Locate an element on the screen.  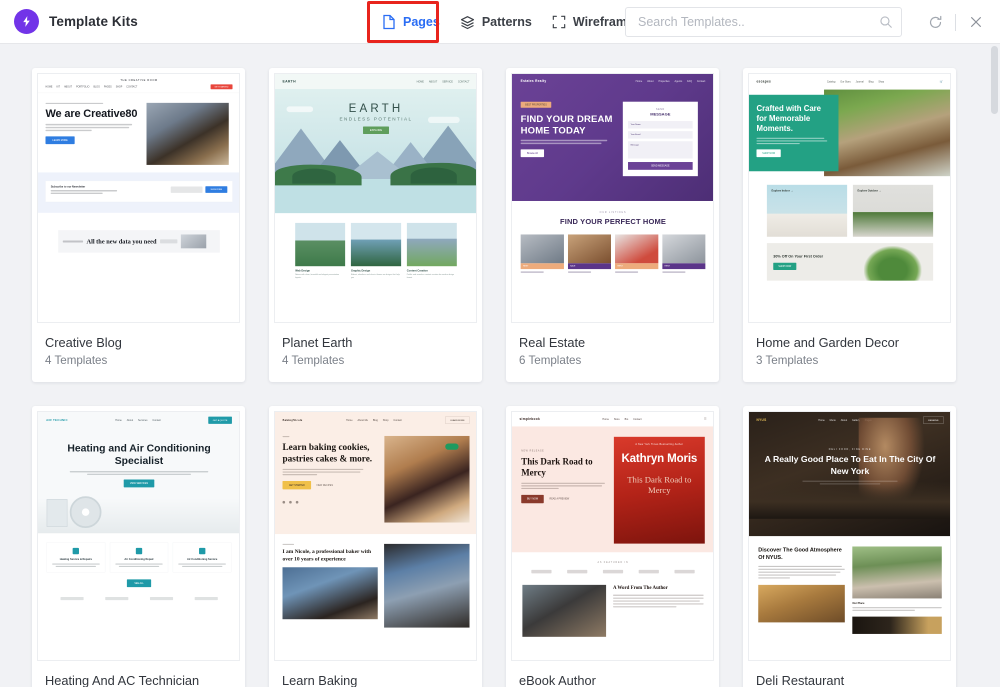
card-title: Learn Baking is located at coordinates (320, 680).